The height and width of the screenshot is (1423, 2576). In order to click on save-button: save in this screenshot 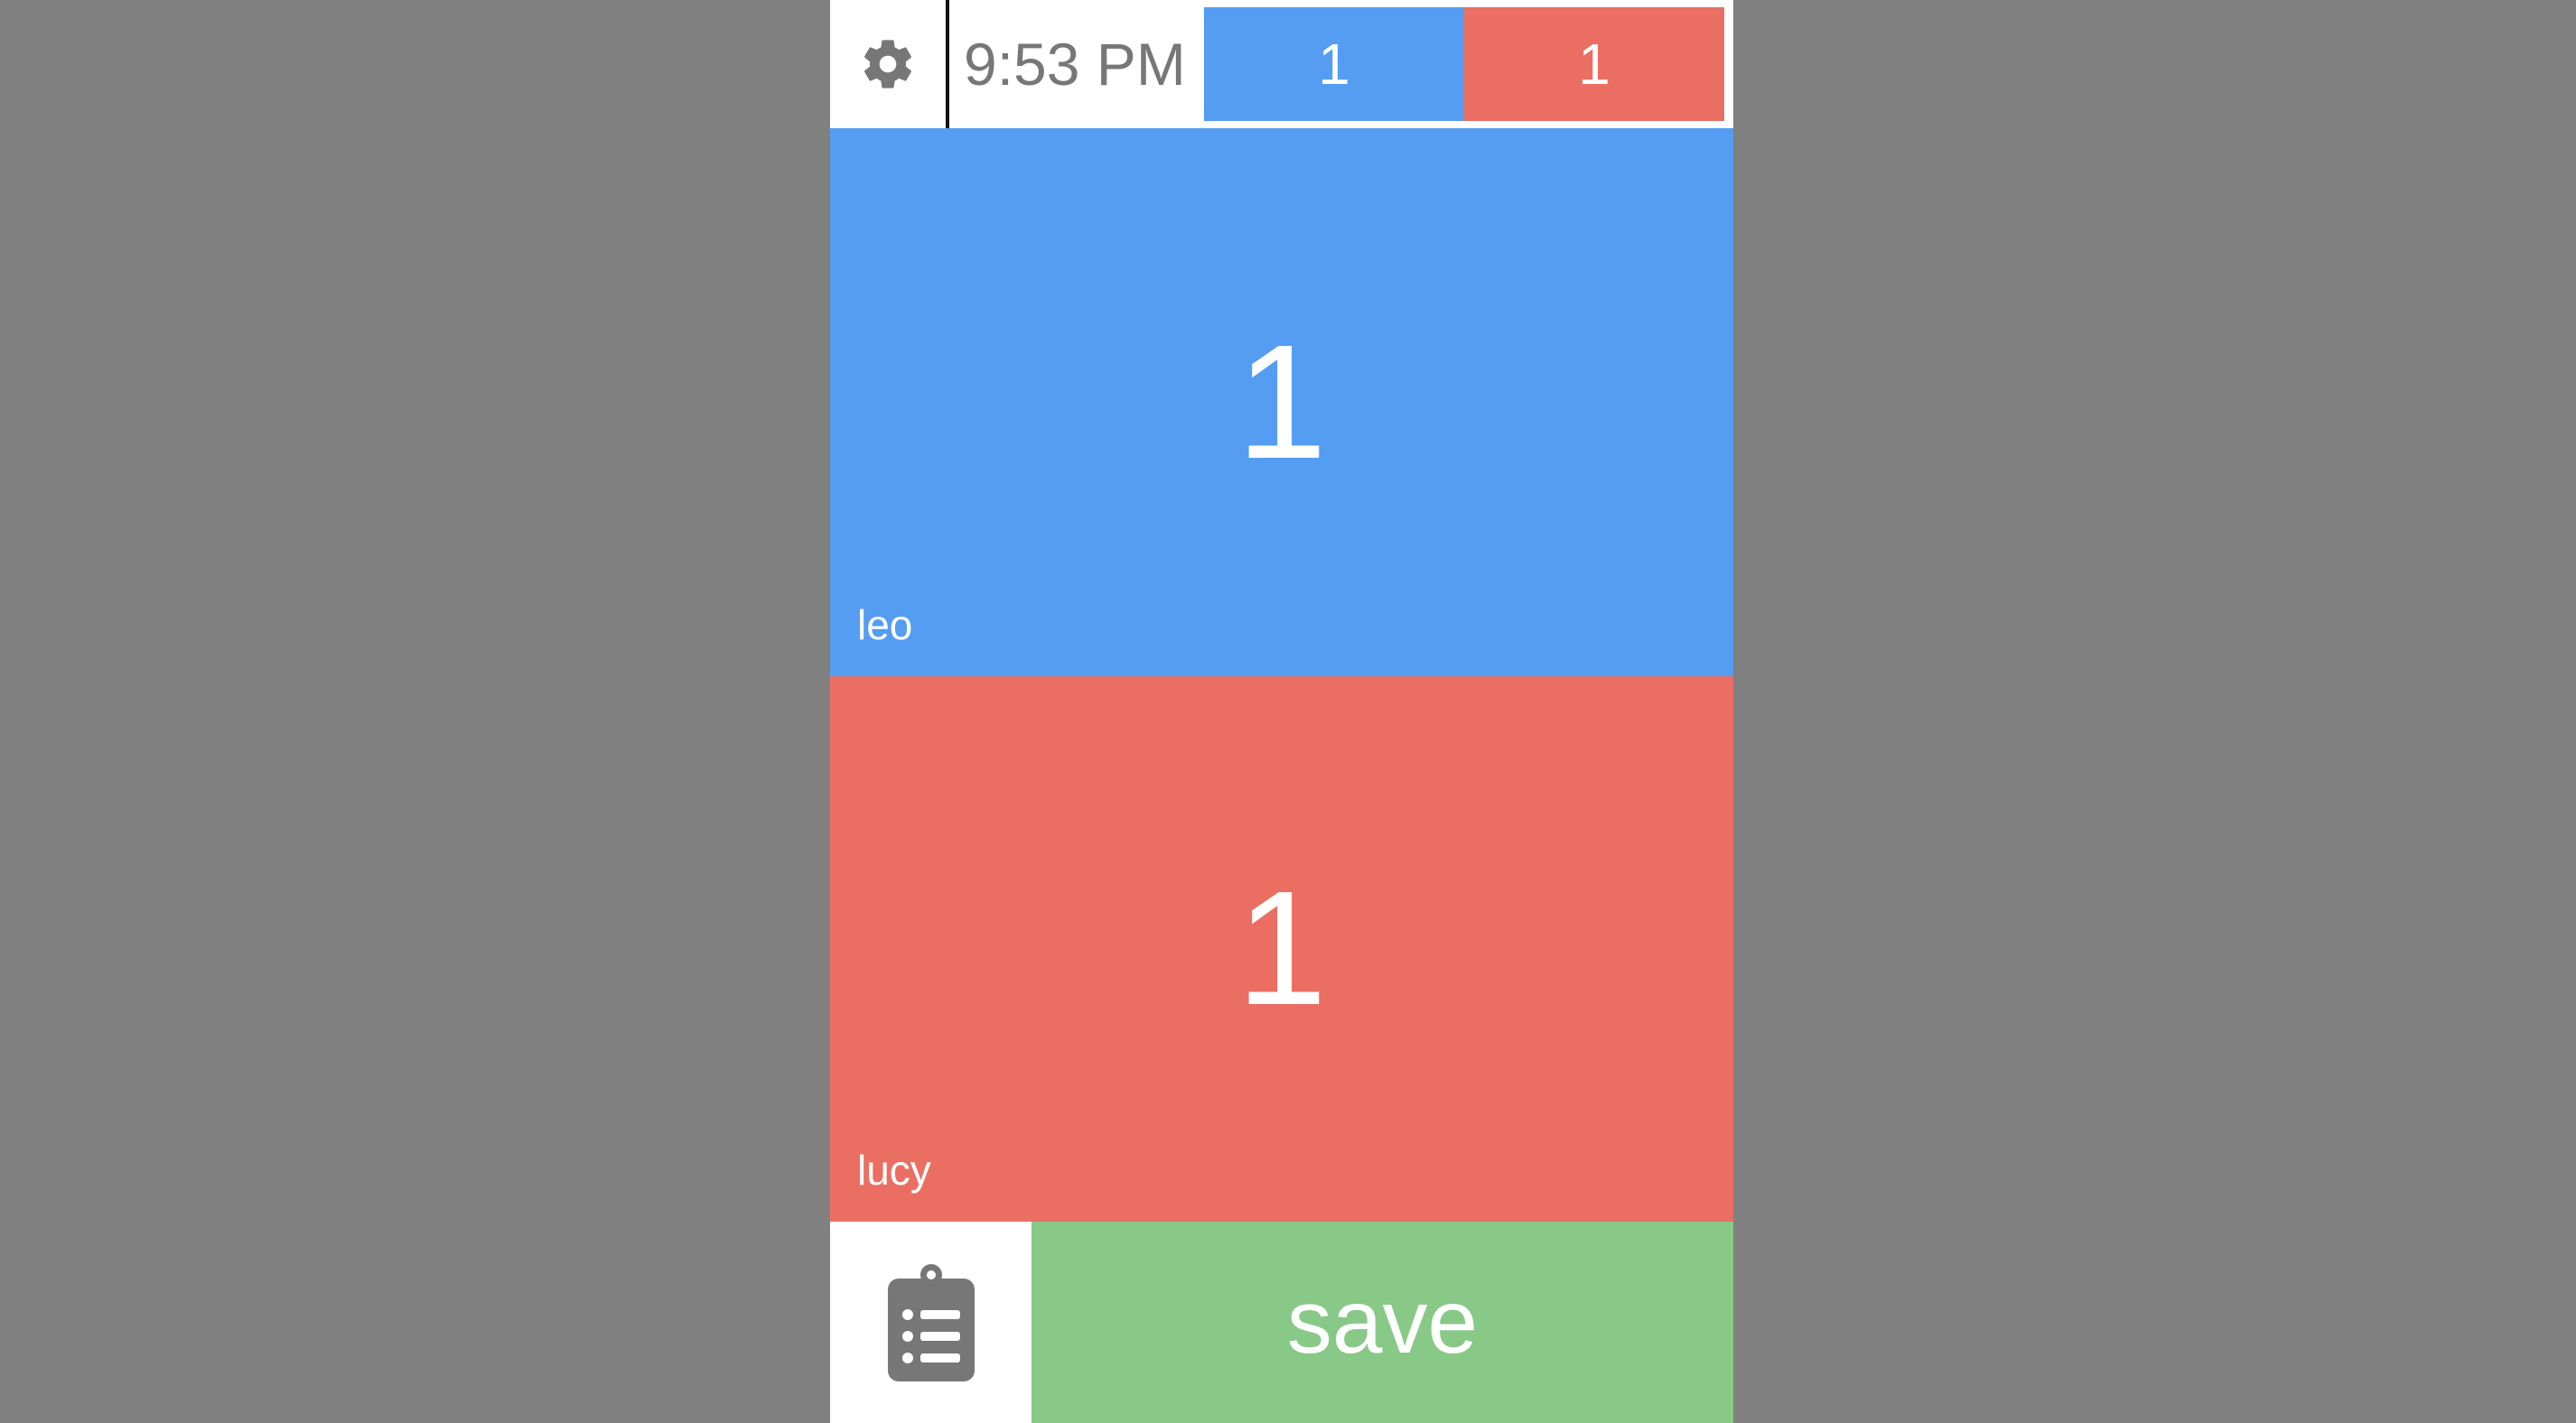, I will do `click(1382, 1322)`.